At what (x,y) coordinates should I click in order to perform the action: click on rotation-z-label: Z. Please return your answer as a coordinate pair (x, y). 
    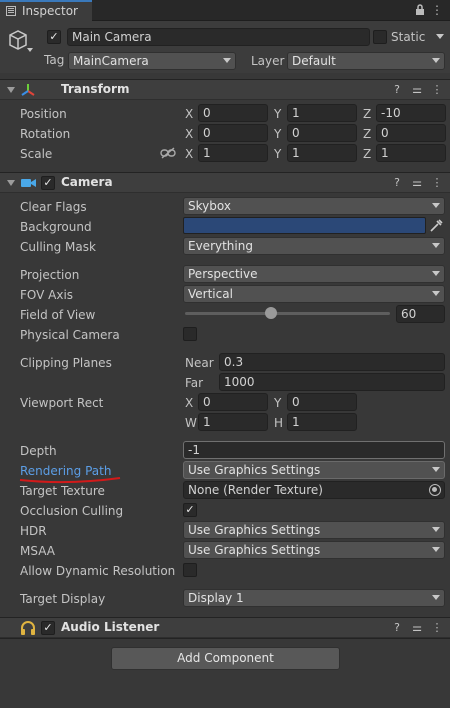
    Looking at the image, I should click on (367, 134).